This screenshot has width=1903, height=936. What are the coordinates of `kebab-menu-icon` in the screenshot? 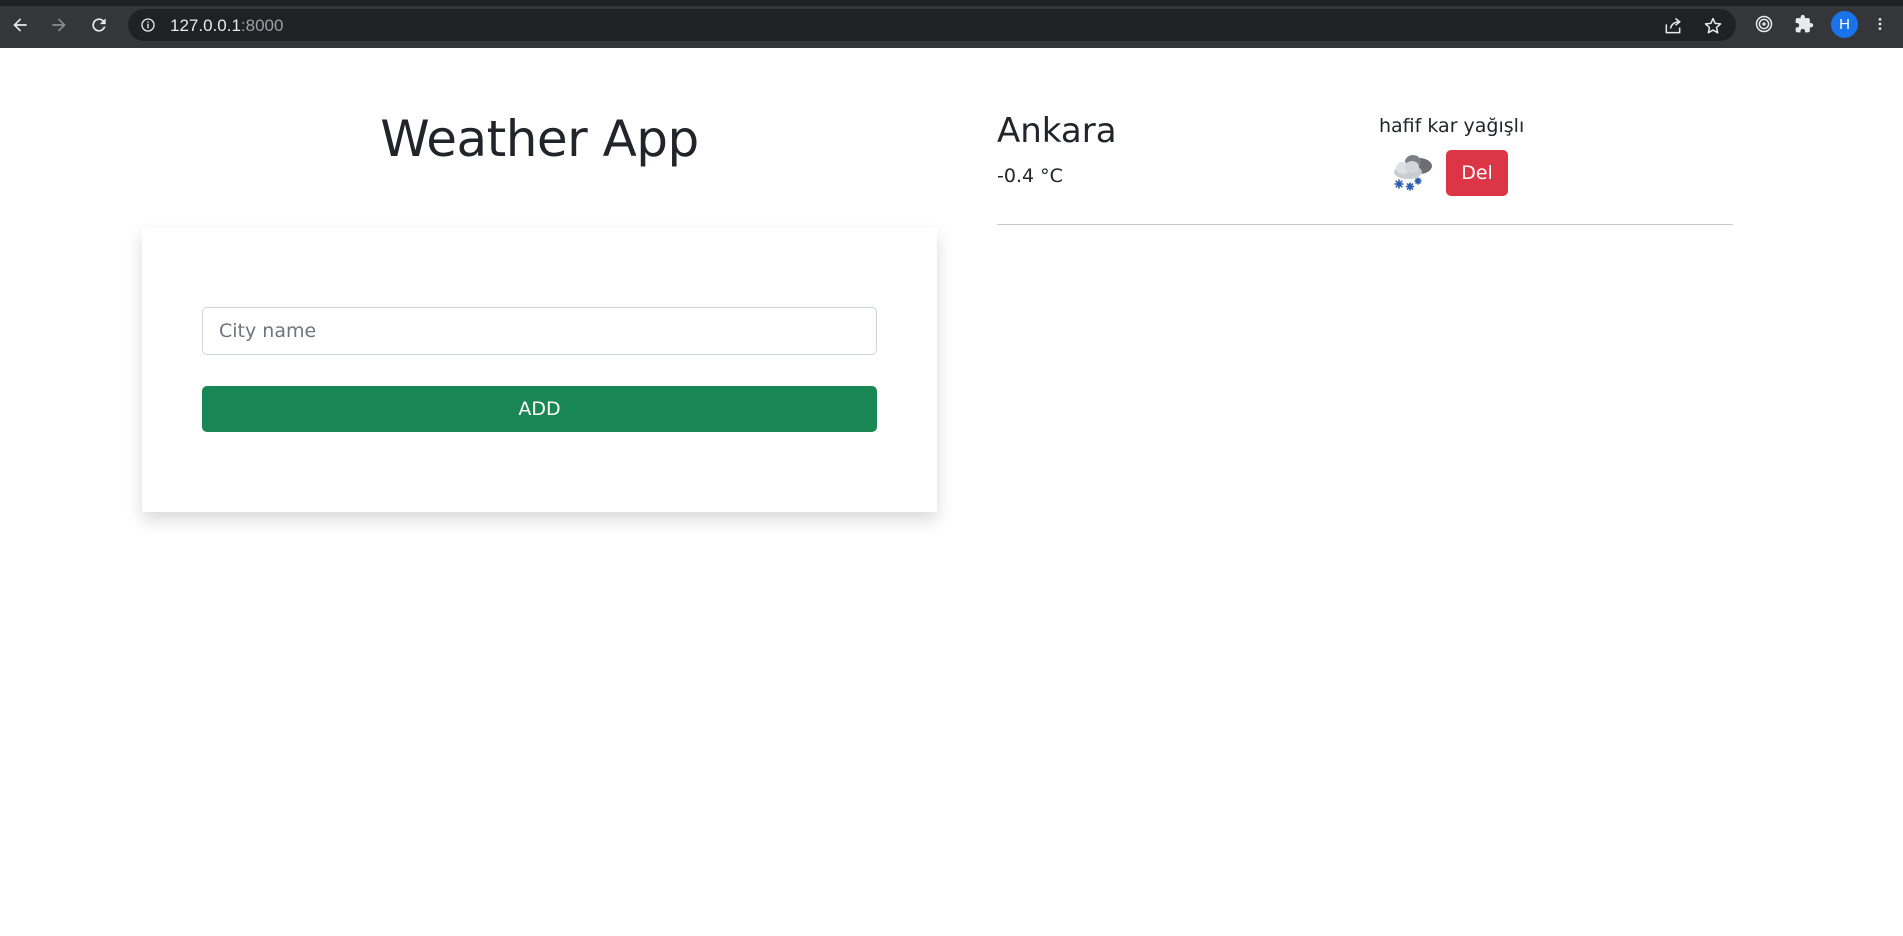 It's located at (1880, 24).